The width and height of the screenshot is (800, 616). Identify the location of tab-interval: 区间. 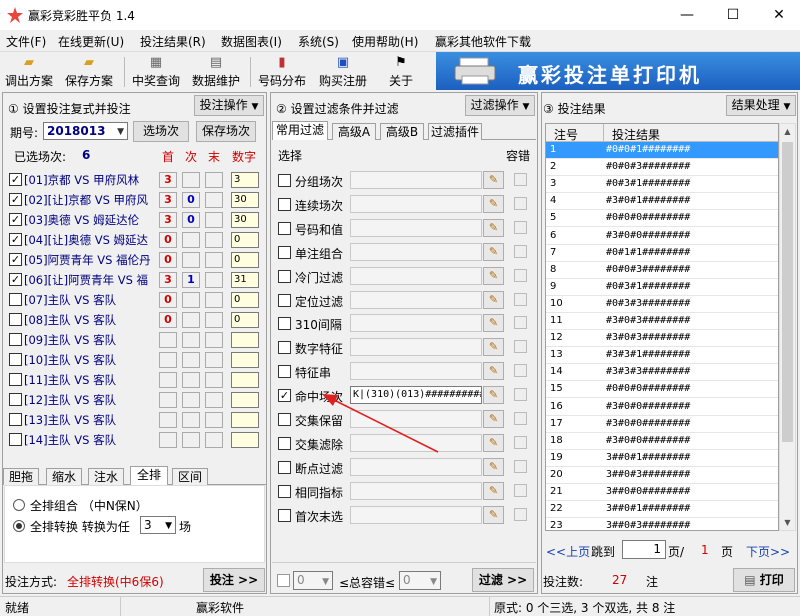
(190, 476).